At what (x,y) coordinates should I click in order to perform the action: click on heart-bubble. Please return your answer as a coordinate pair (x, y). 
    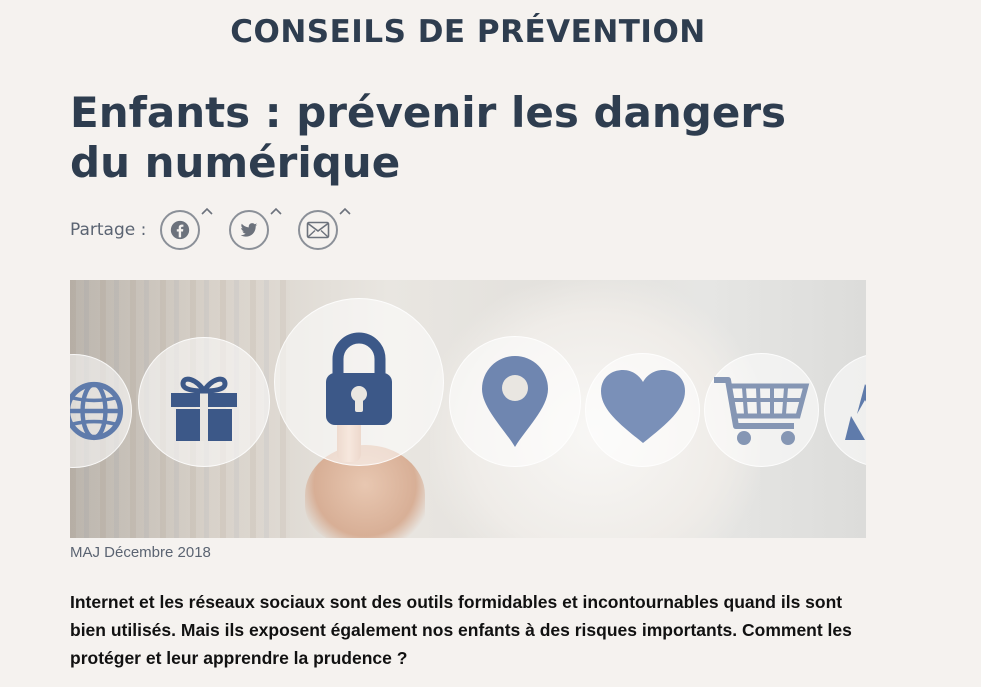
    Looking at the image, I should click on (642, 410).